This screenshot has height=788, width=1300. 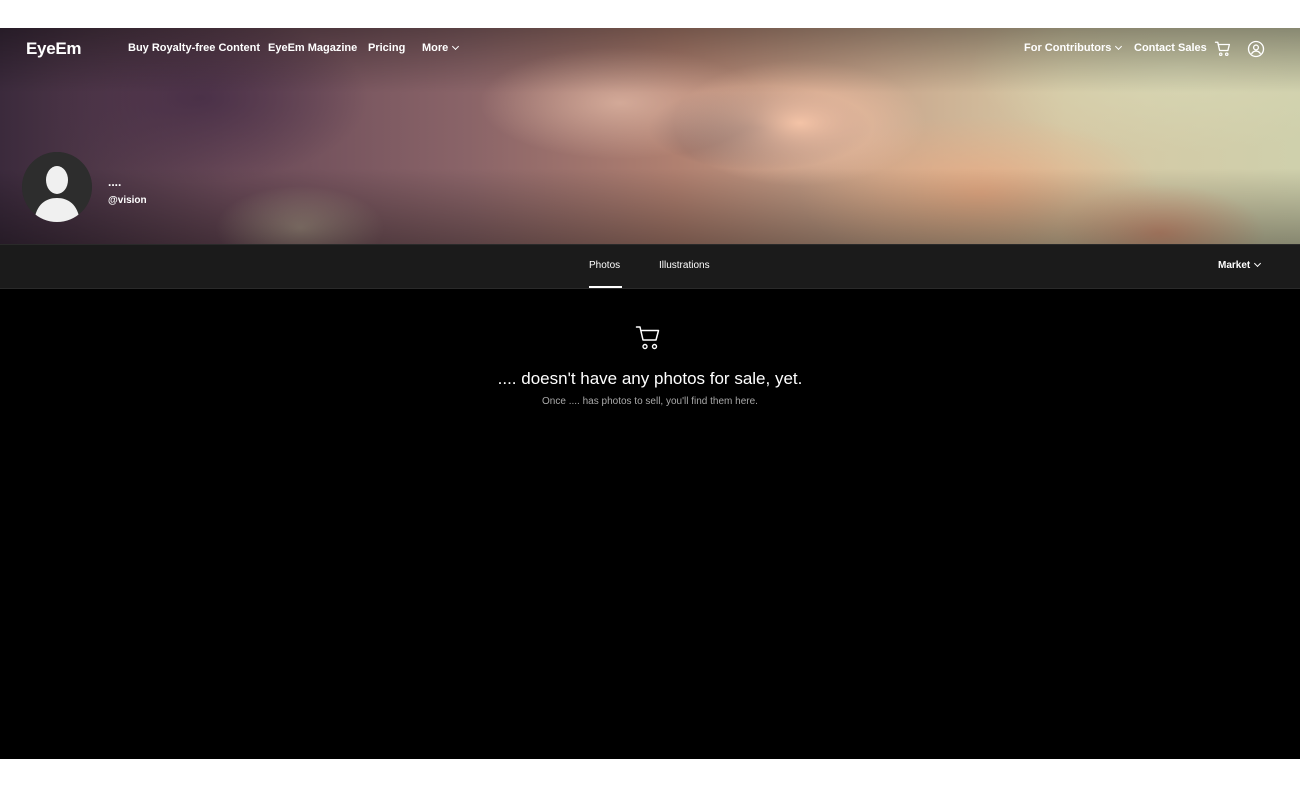 What do you see at coordinates (604, 265) in the screenshot?
I see `tab-photos: Photos` at bounding box center [604, 265].